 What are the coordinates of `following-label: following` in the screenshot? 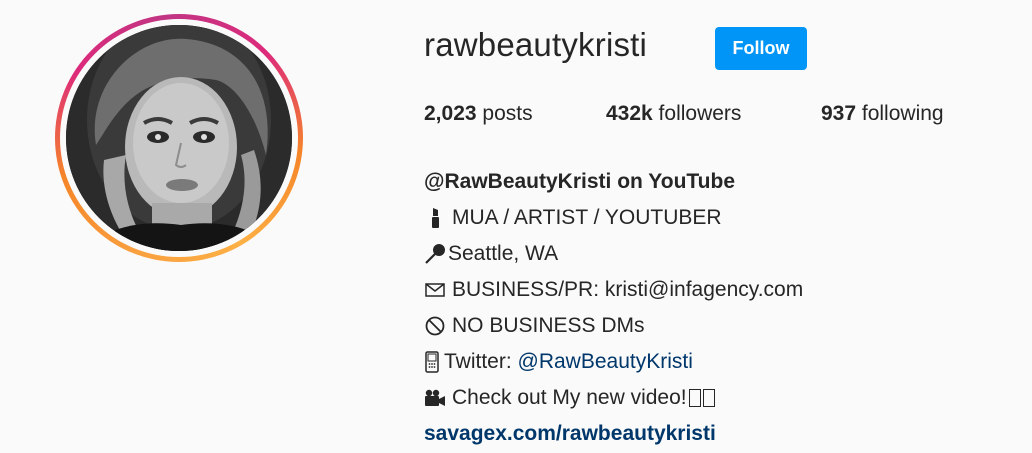 It's located at (900, 113).